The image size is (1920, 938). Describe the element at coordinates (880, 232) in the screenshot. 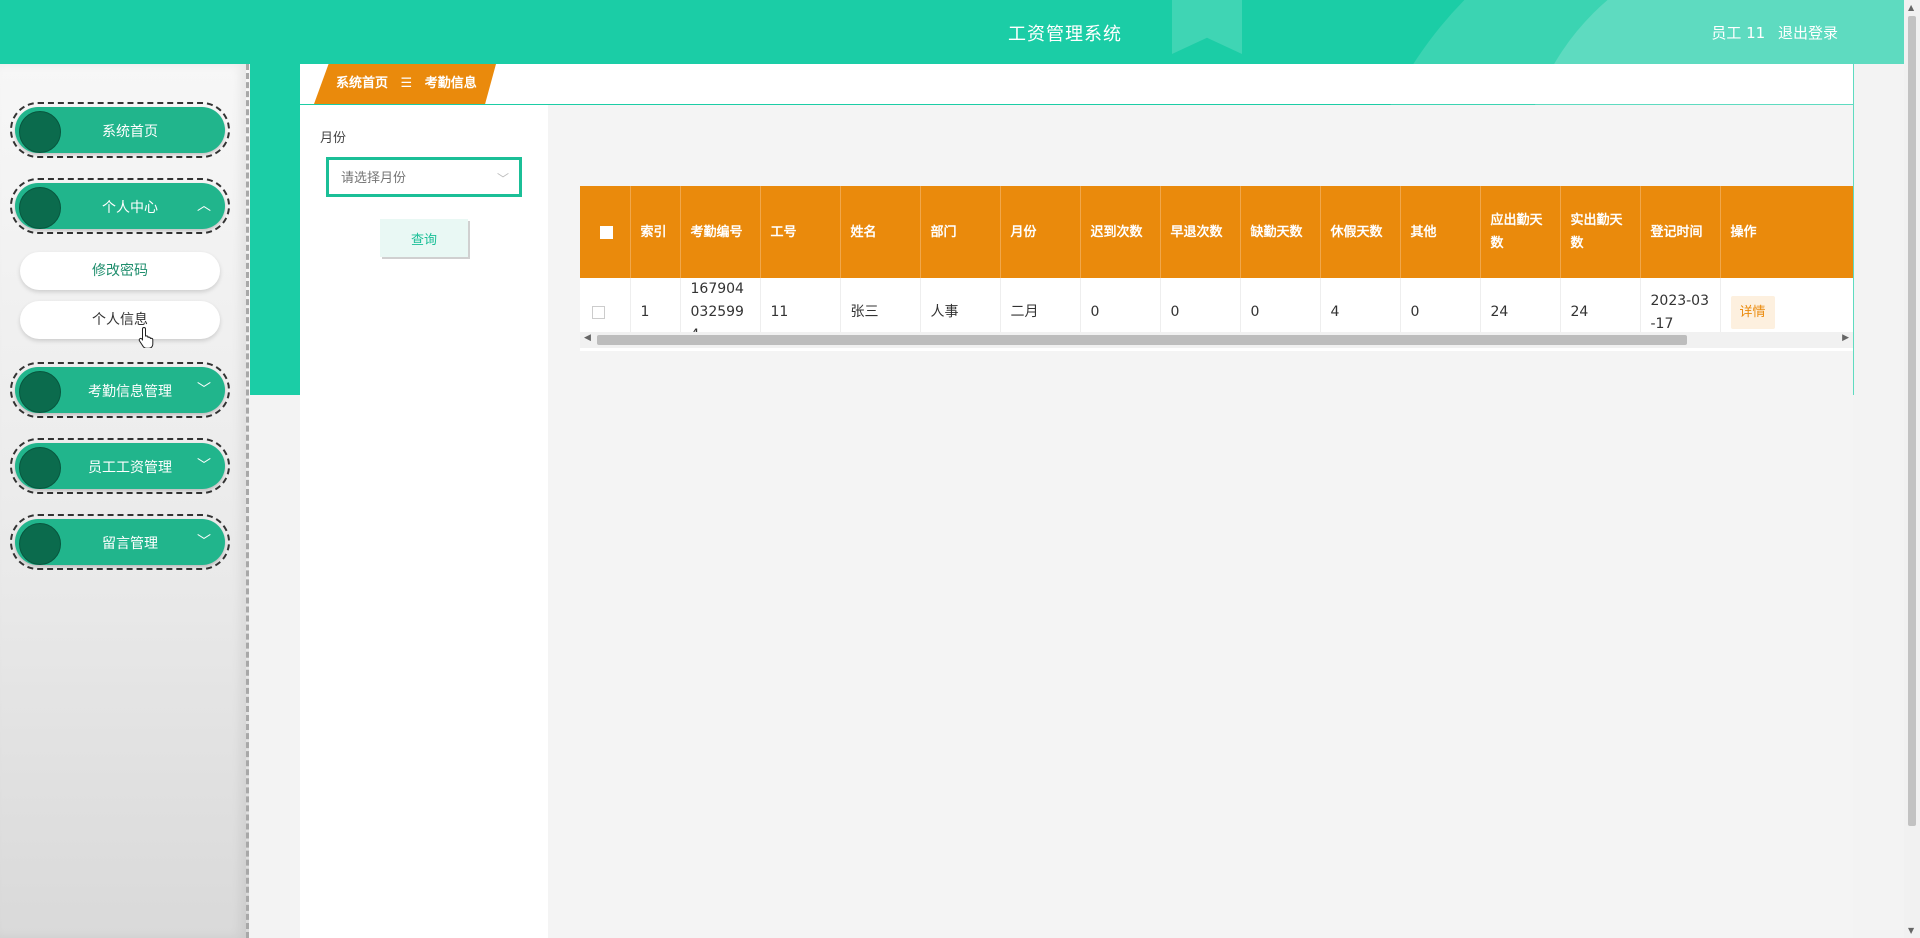

I see `column-header: 姓名` at that location.